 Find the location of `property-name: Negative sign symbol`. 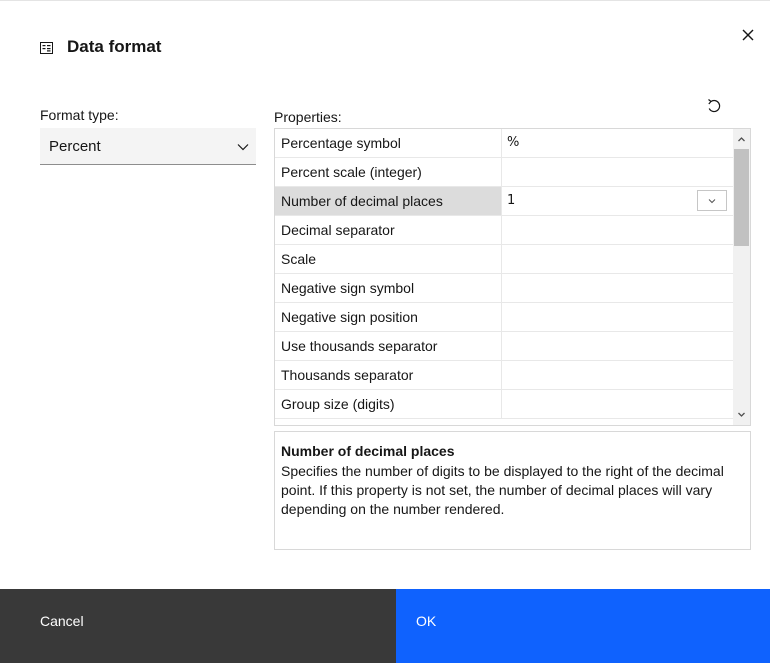

property-name: Negative sign symbol is located at coordinates (388, 288).